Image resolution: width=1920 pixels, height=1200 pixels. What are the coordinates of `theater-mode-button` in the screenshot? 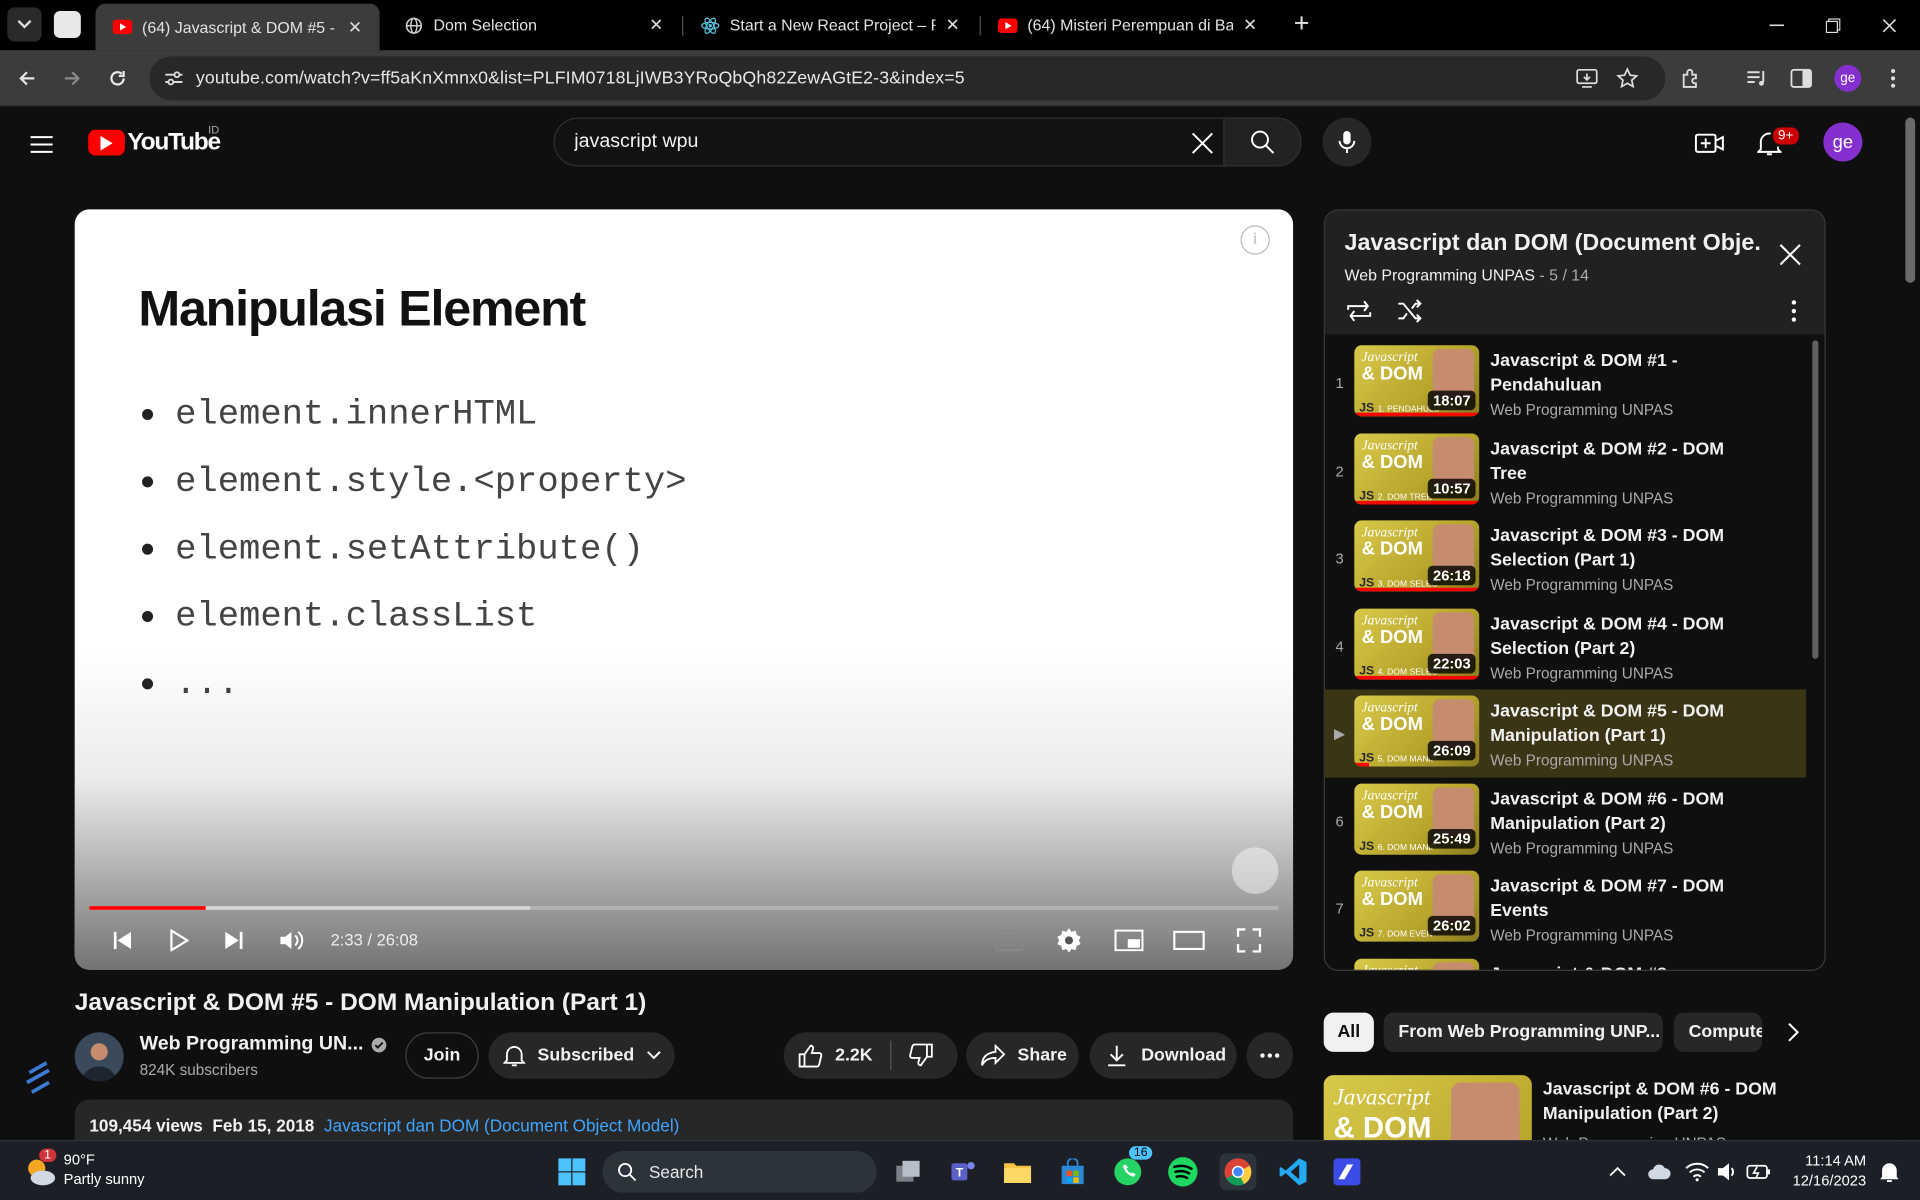 It's located at (1189, 940).